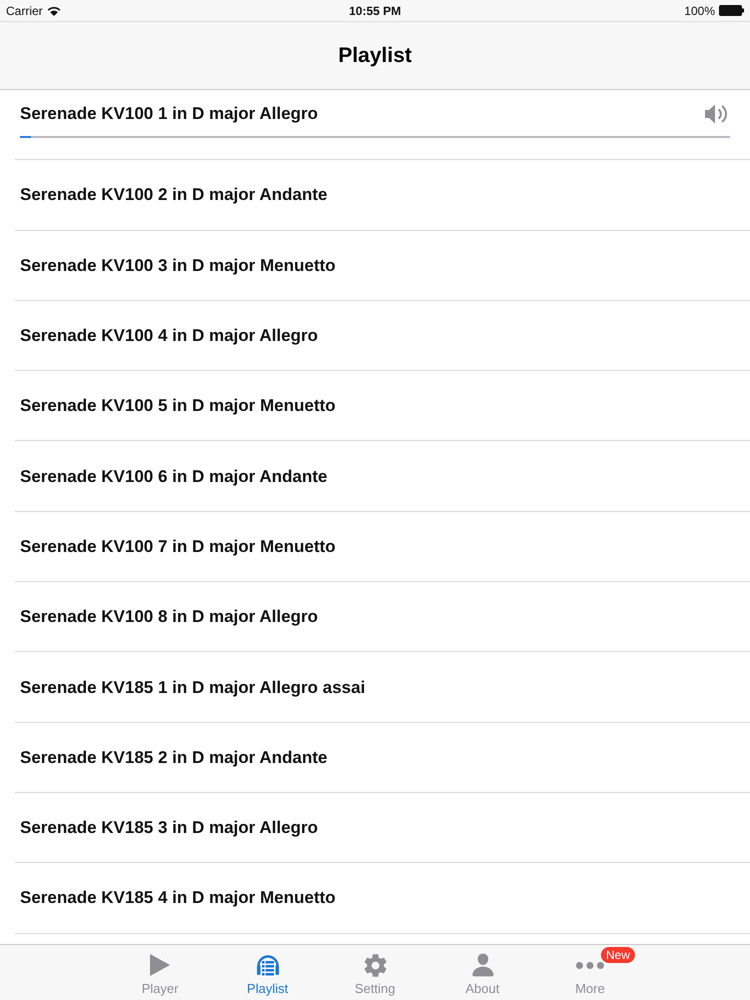 The image size is (750, 1000). What do you see at coordinates (178, 266) in the screenshot?
I see `track-title: Serenade KV100 3 in D major Menuetto` at bounding box center [178, 266].